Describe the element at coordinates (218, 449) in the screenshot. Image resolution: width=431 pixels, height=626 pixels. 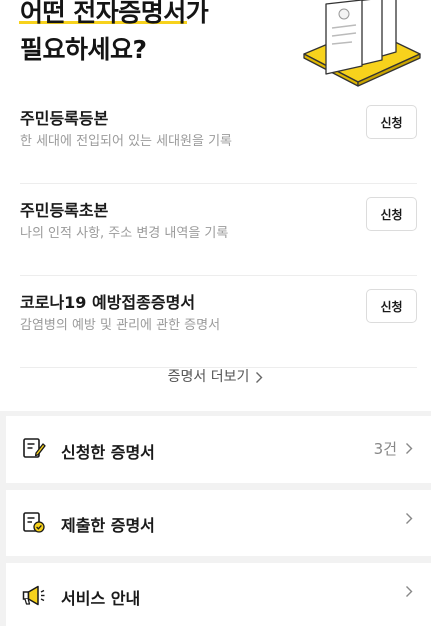
I see `menu-item-applied-certificates: 신청한 증명서 3건` at that location.